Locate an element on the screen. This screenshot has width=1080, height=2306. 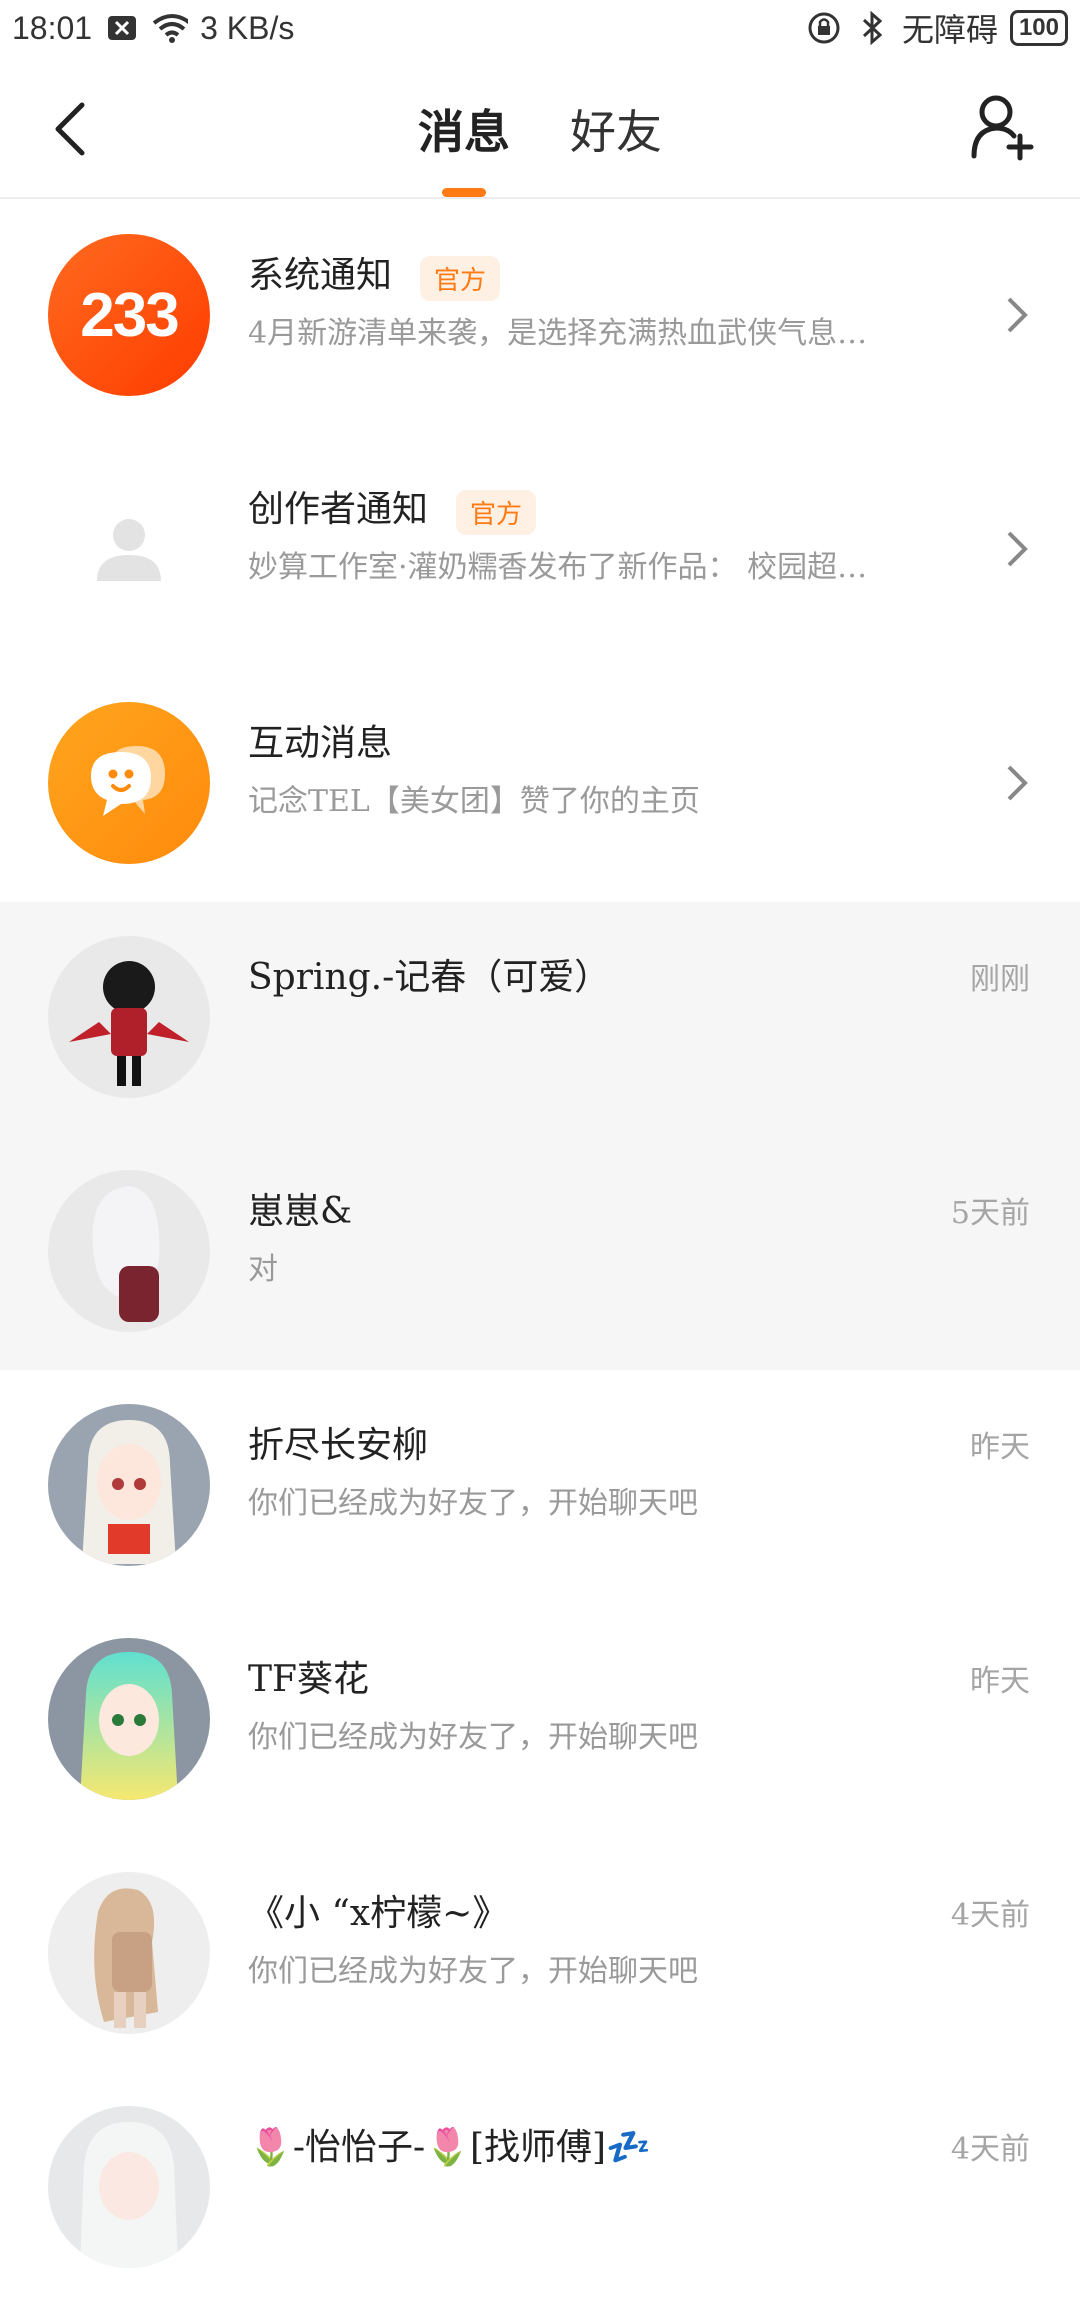
status-time: 18:01 is located at coordinates (52, 27).